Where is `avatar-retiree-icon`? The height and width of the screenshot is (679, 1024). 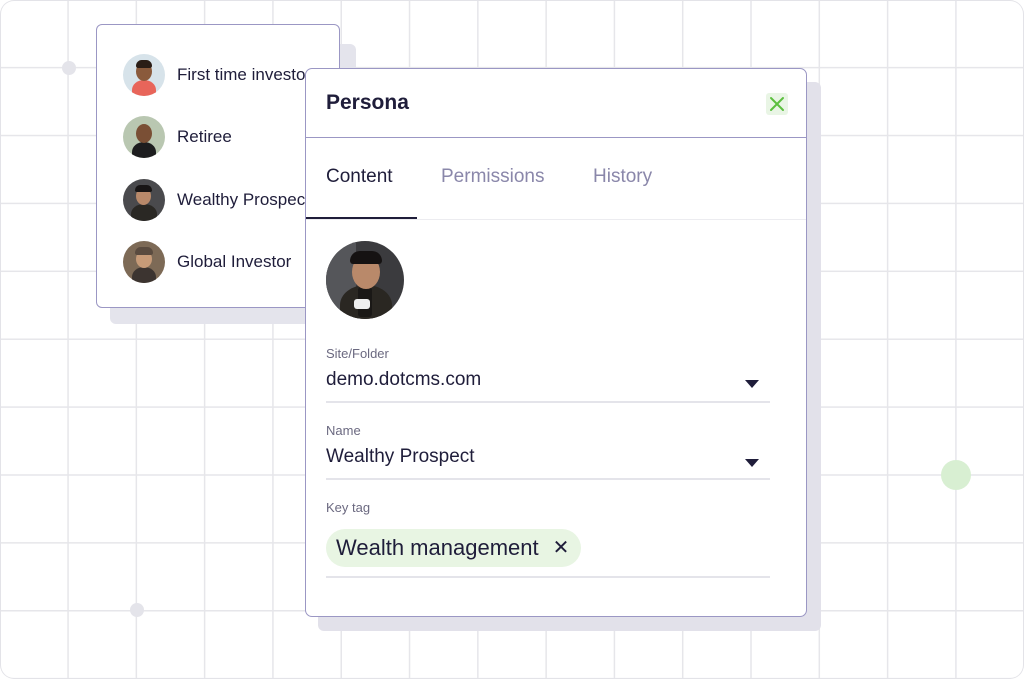
avatar-retiree-icon is located at coordinates (144, 137).